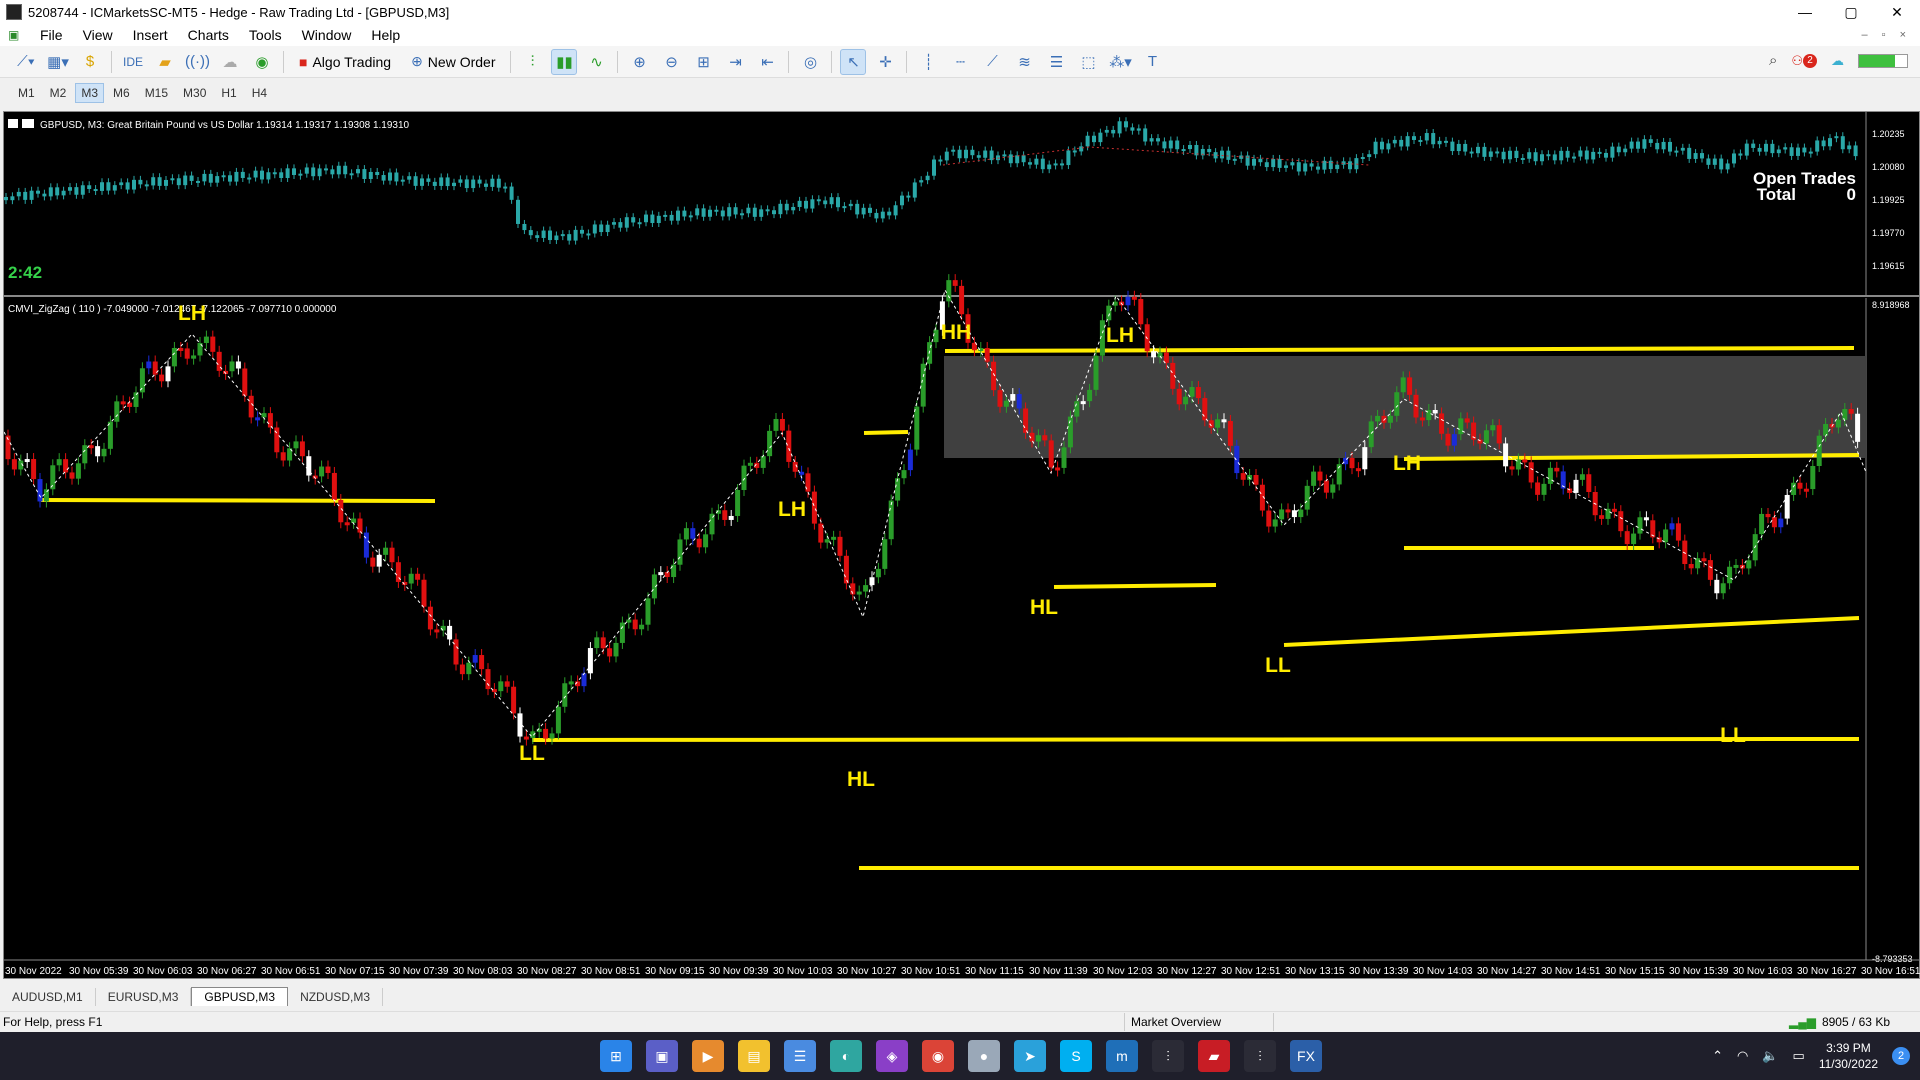  I want to click on objects-icon: ⁂▾, so click(1120, 62).